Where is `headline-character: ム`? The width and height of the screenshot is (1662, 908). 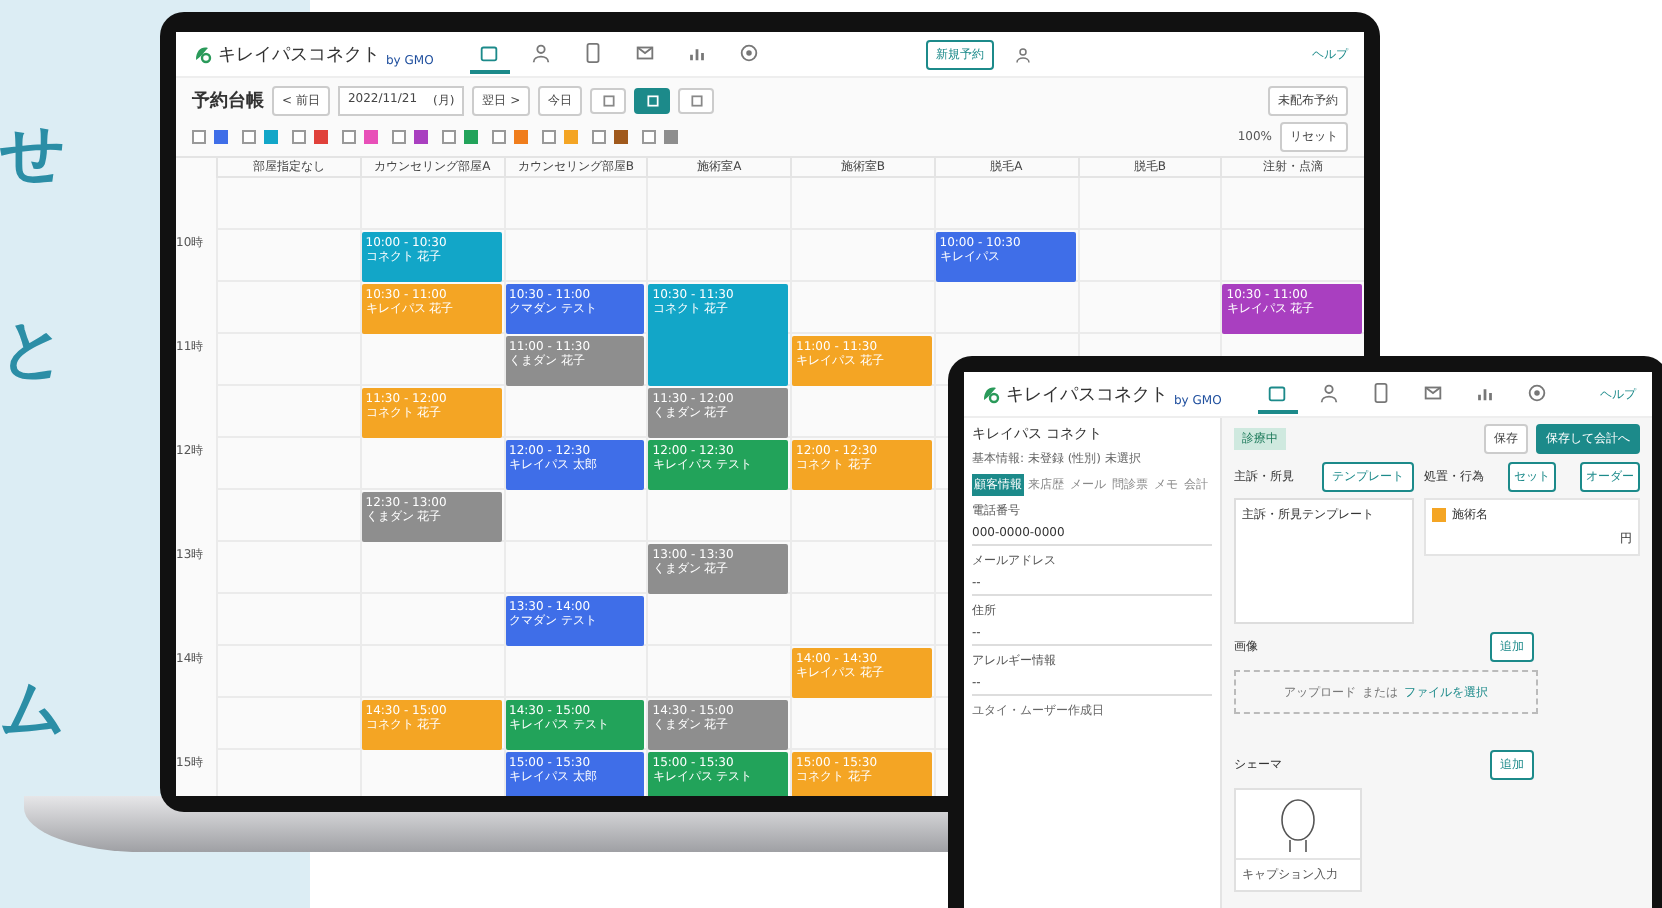
headline-character: ム is located at coordinates (33, 708).